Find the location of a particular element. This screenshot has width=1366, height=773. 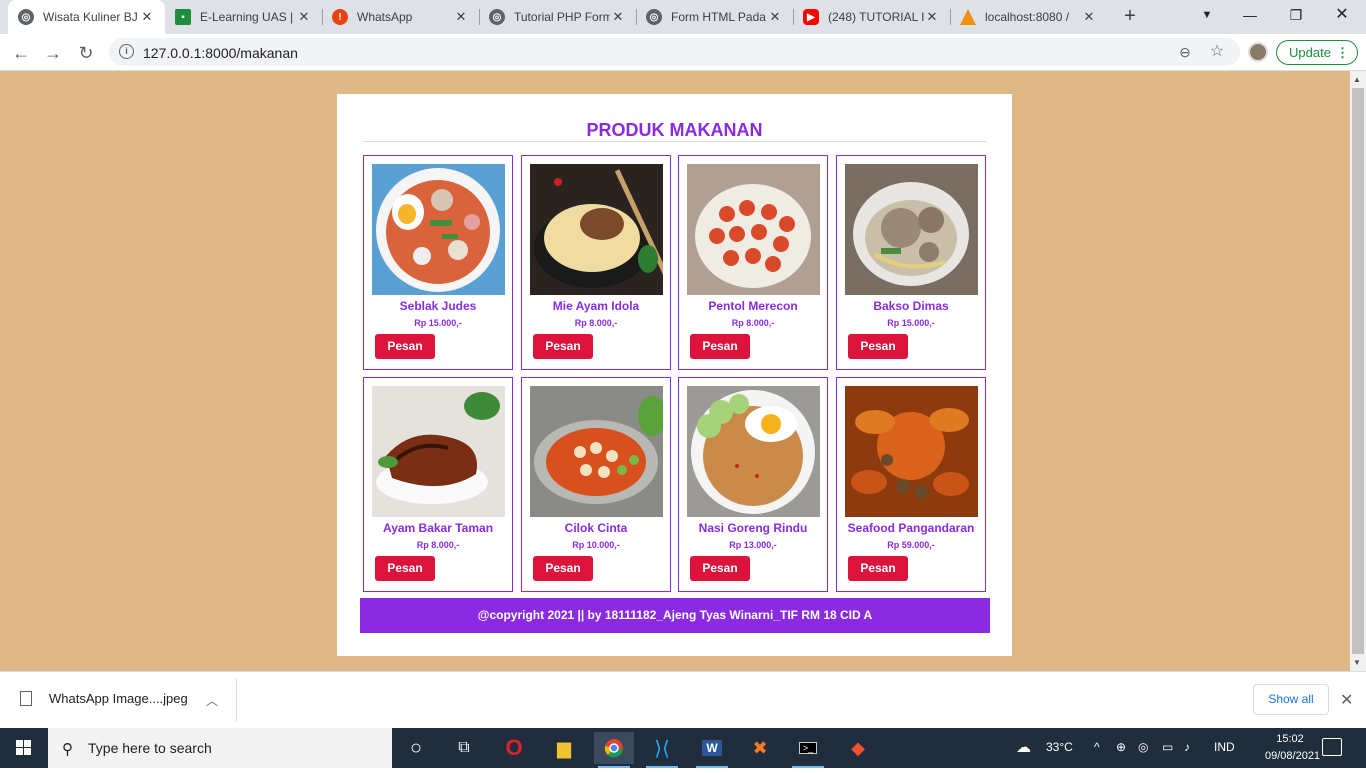

product-name: Cilok Cinta is located at coordinates (596, 528).